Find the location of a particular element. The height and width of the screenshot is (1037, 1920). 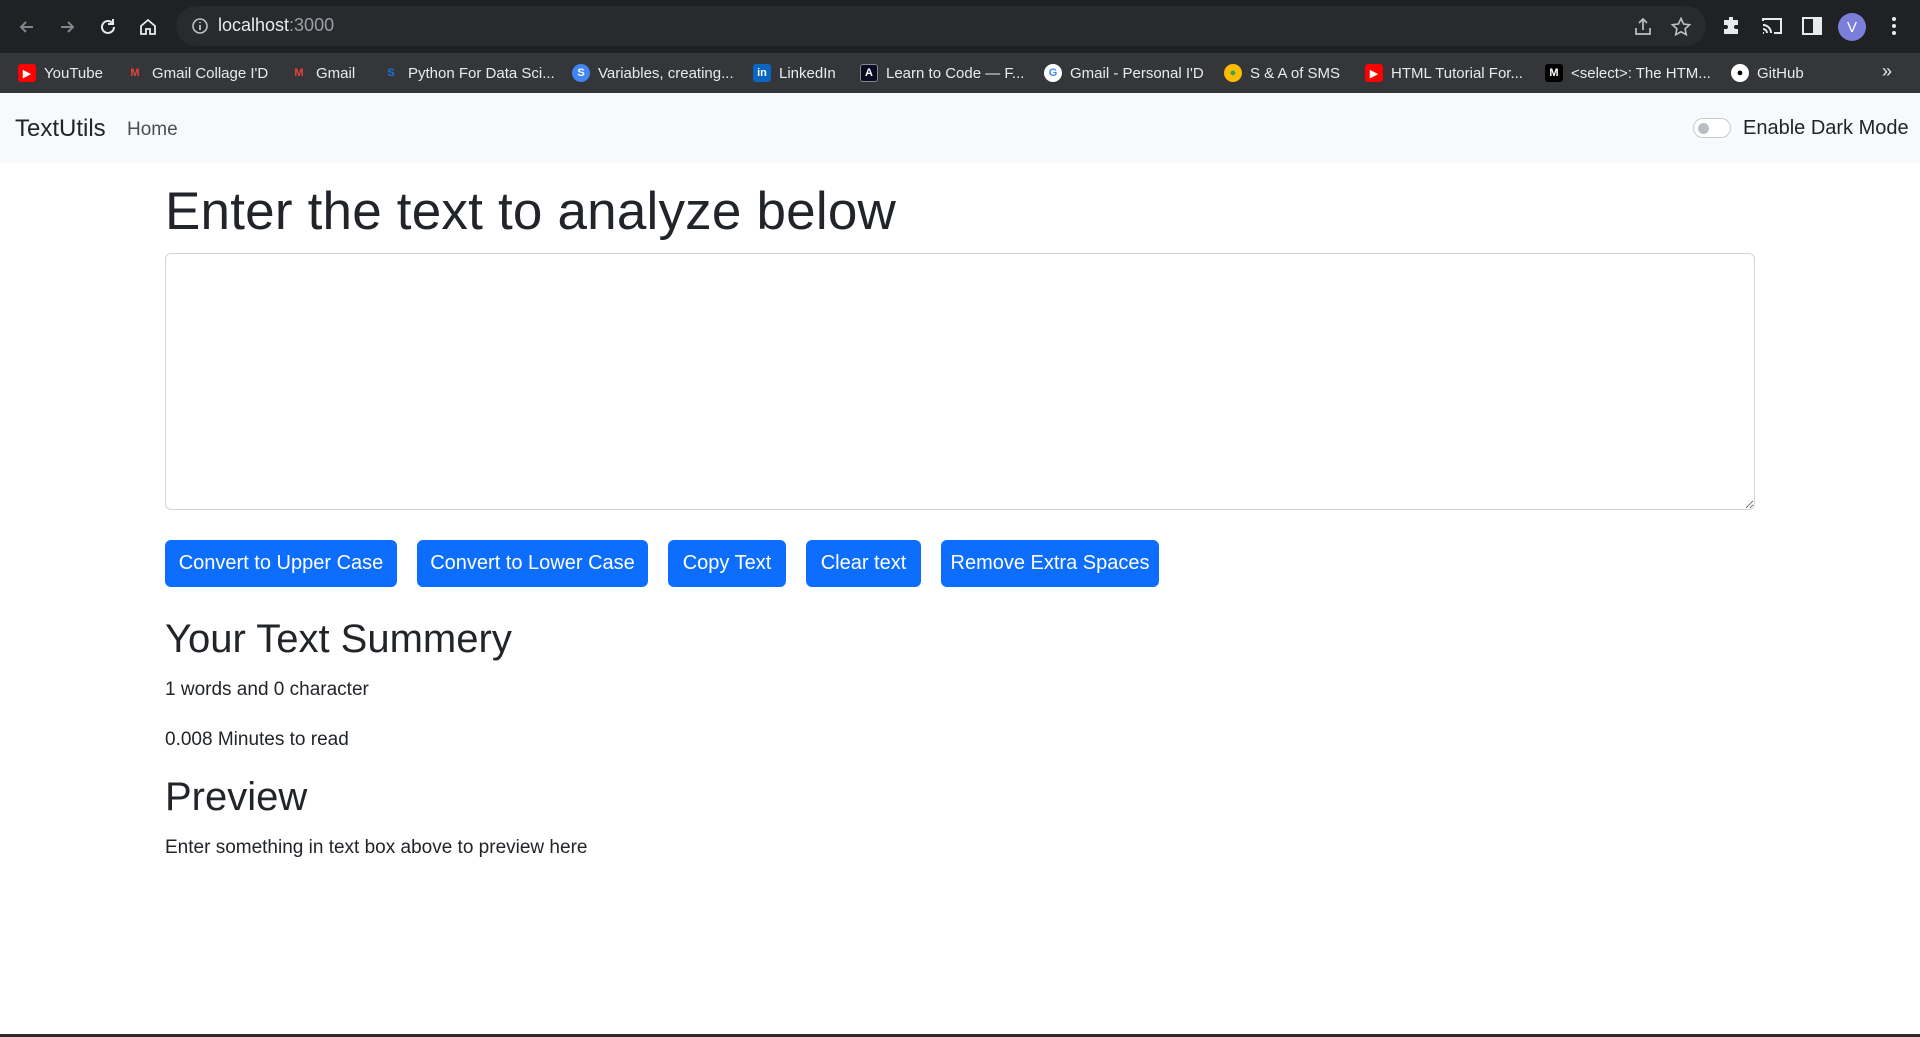

url-text: localhost:3000 is located at coordinates (276, 25).